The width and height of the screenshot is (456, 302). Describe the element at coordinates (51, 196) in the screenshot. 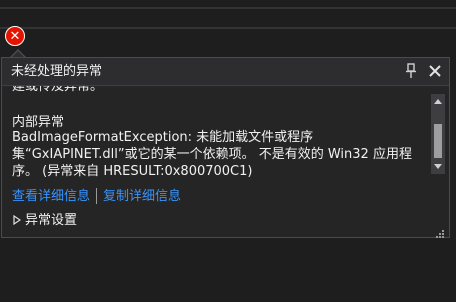

I see `view-details-link: 查看详细信息` at that location.